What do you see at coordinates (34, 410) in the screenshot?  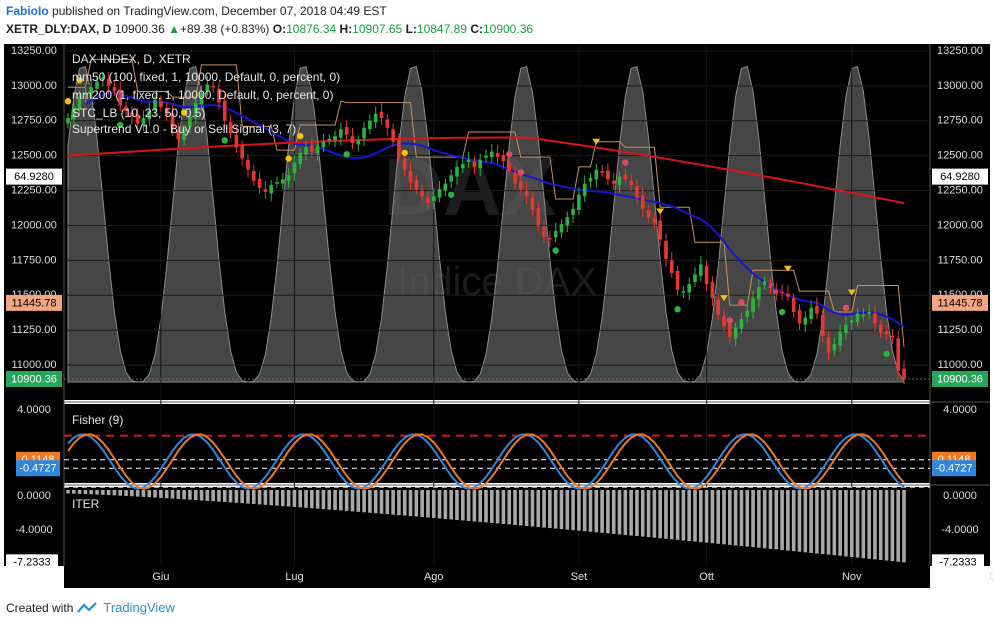 I see `fisher-tick-left: 4.0000` at bounding box center [34, 410].